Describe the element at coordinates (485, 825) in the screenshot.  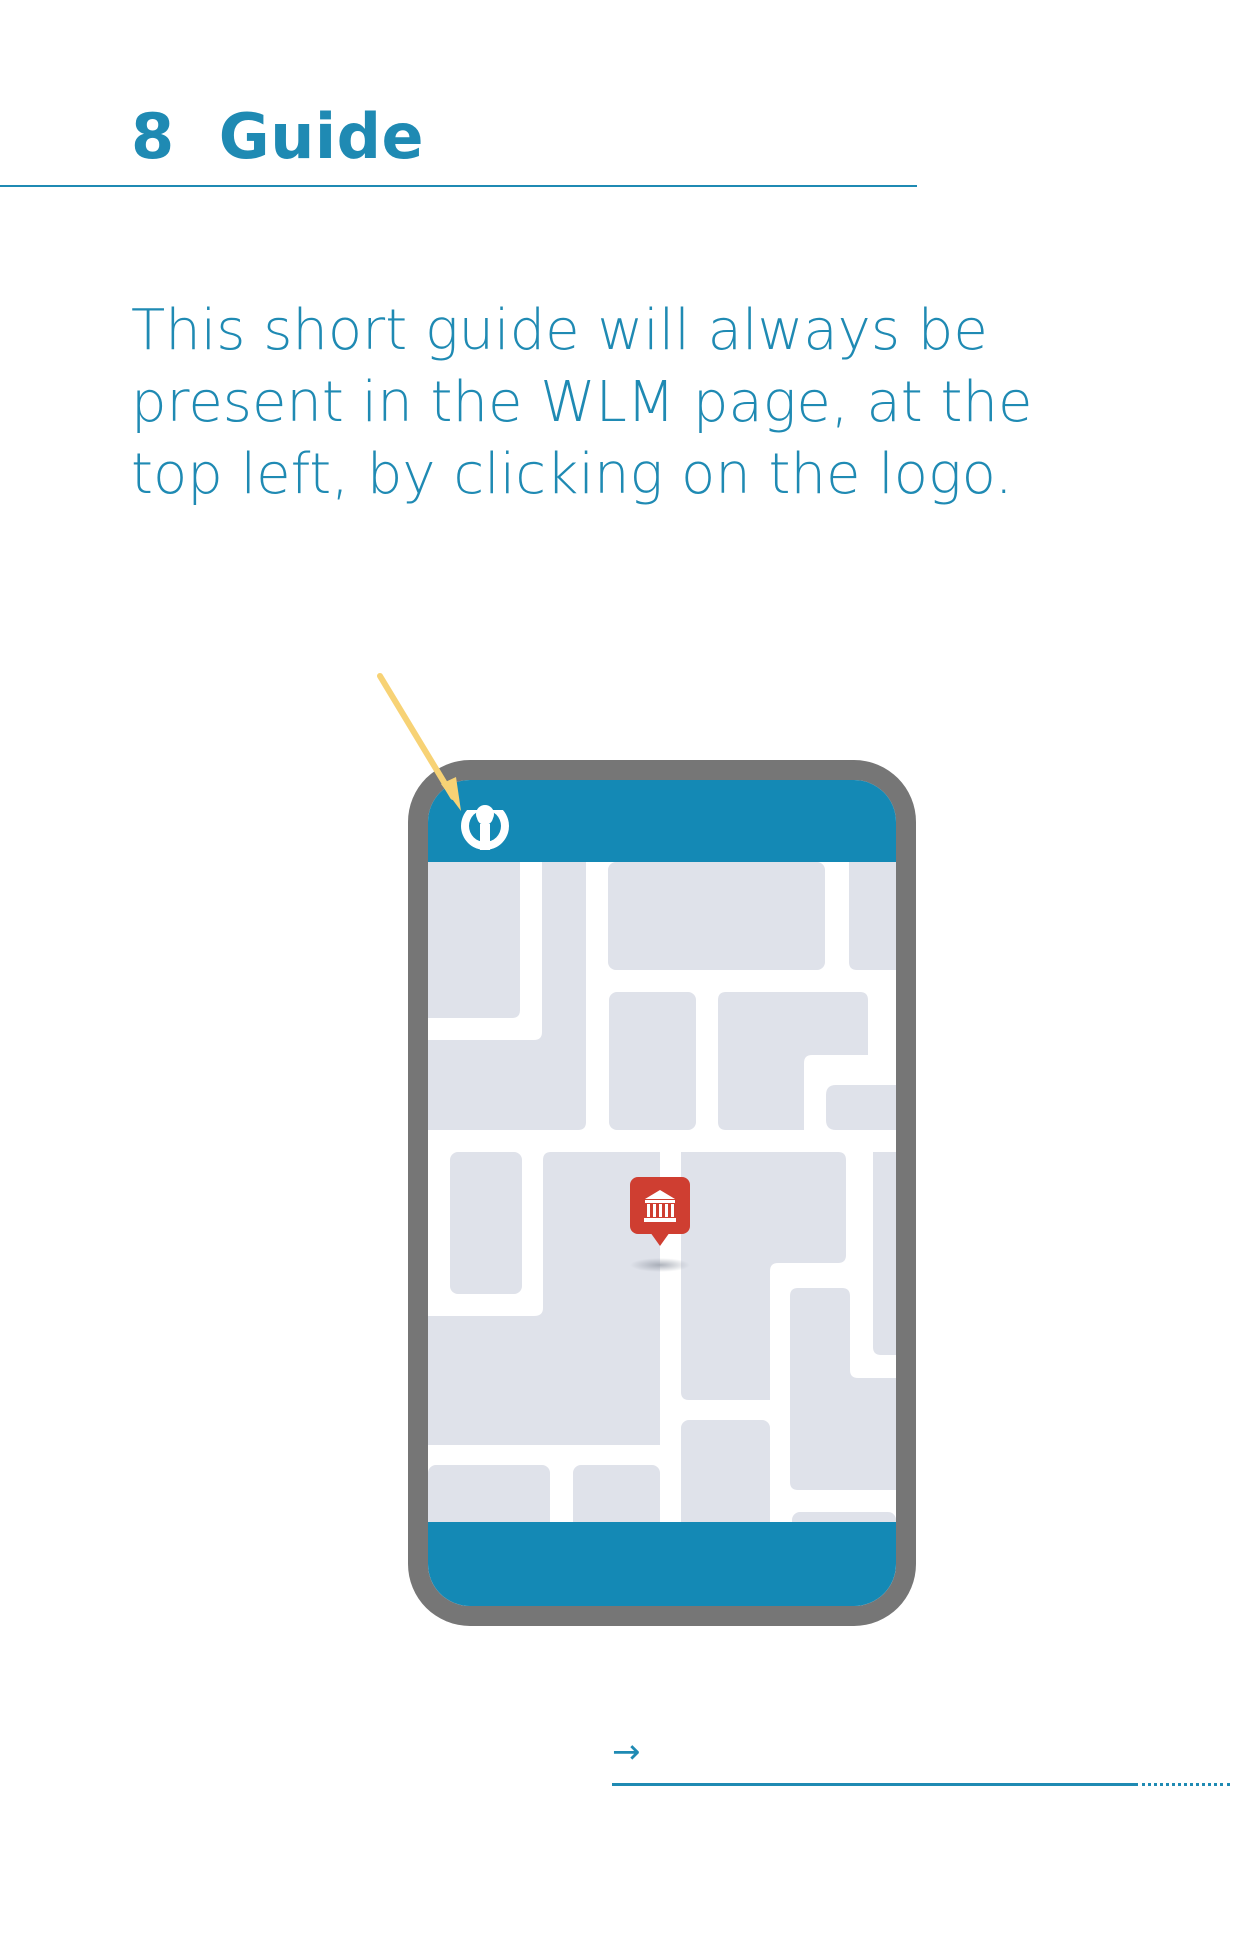
I see `wikimedia-logo-icon` at that location.